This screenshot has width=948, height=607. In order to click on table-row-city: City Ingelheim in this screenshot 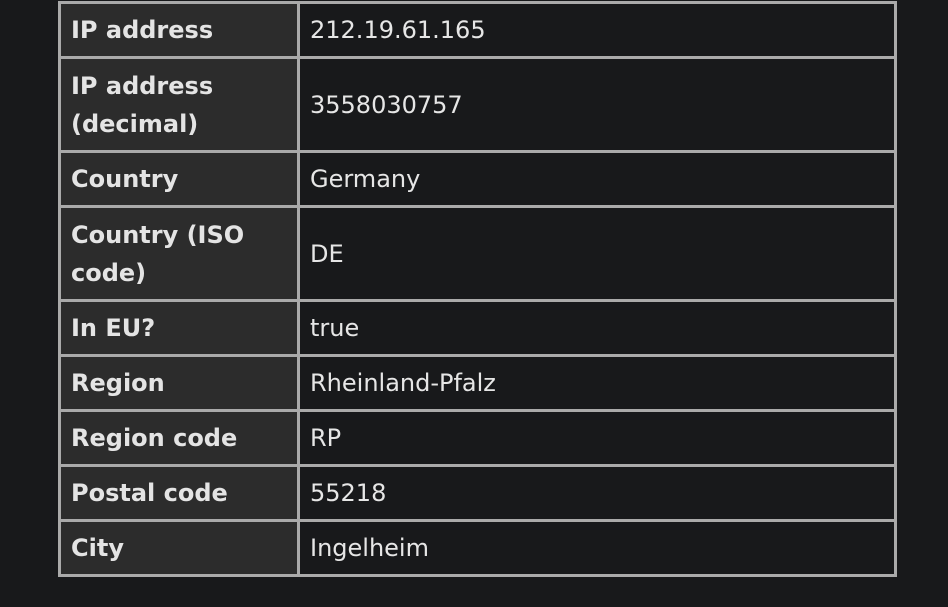, I will do `click(477, 548)`.